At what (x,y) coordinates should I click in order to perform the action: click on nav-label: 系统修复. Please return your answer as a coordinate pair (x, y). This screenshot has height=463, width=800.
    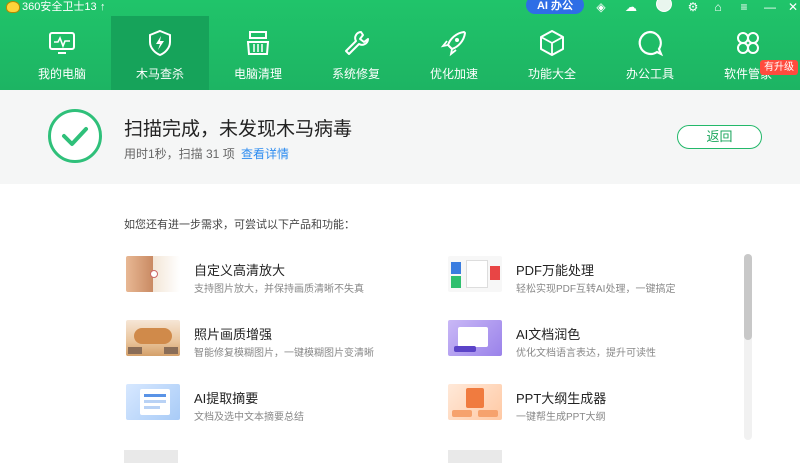
    Looking at the image, I should click on (355, 74).